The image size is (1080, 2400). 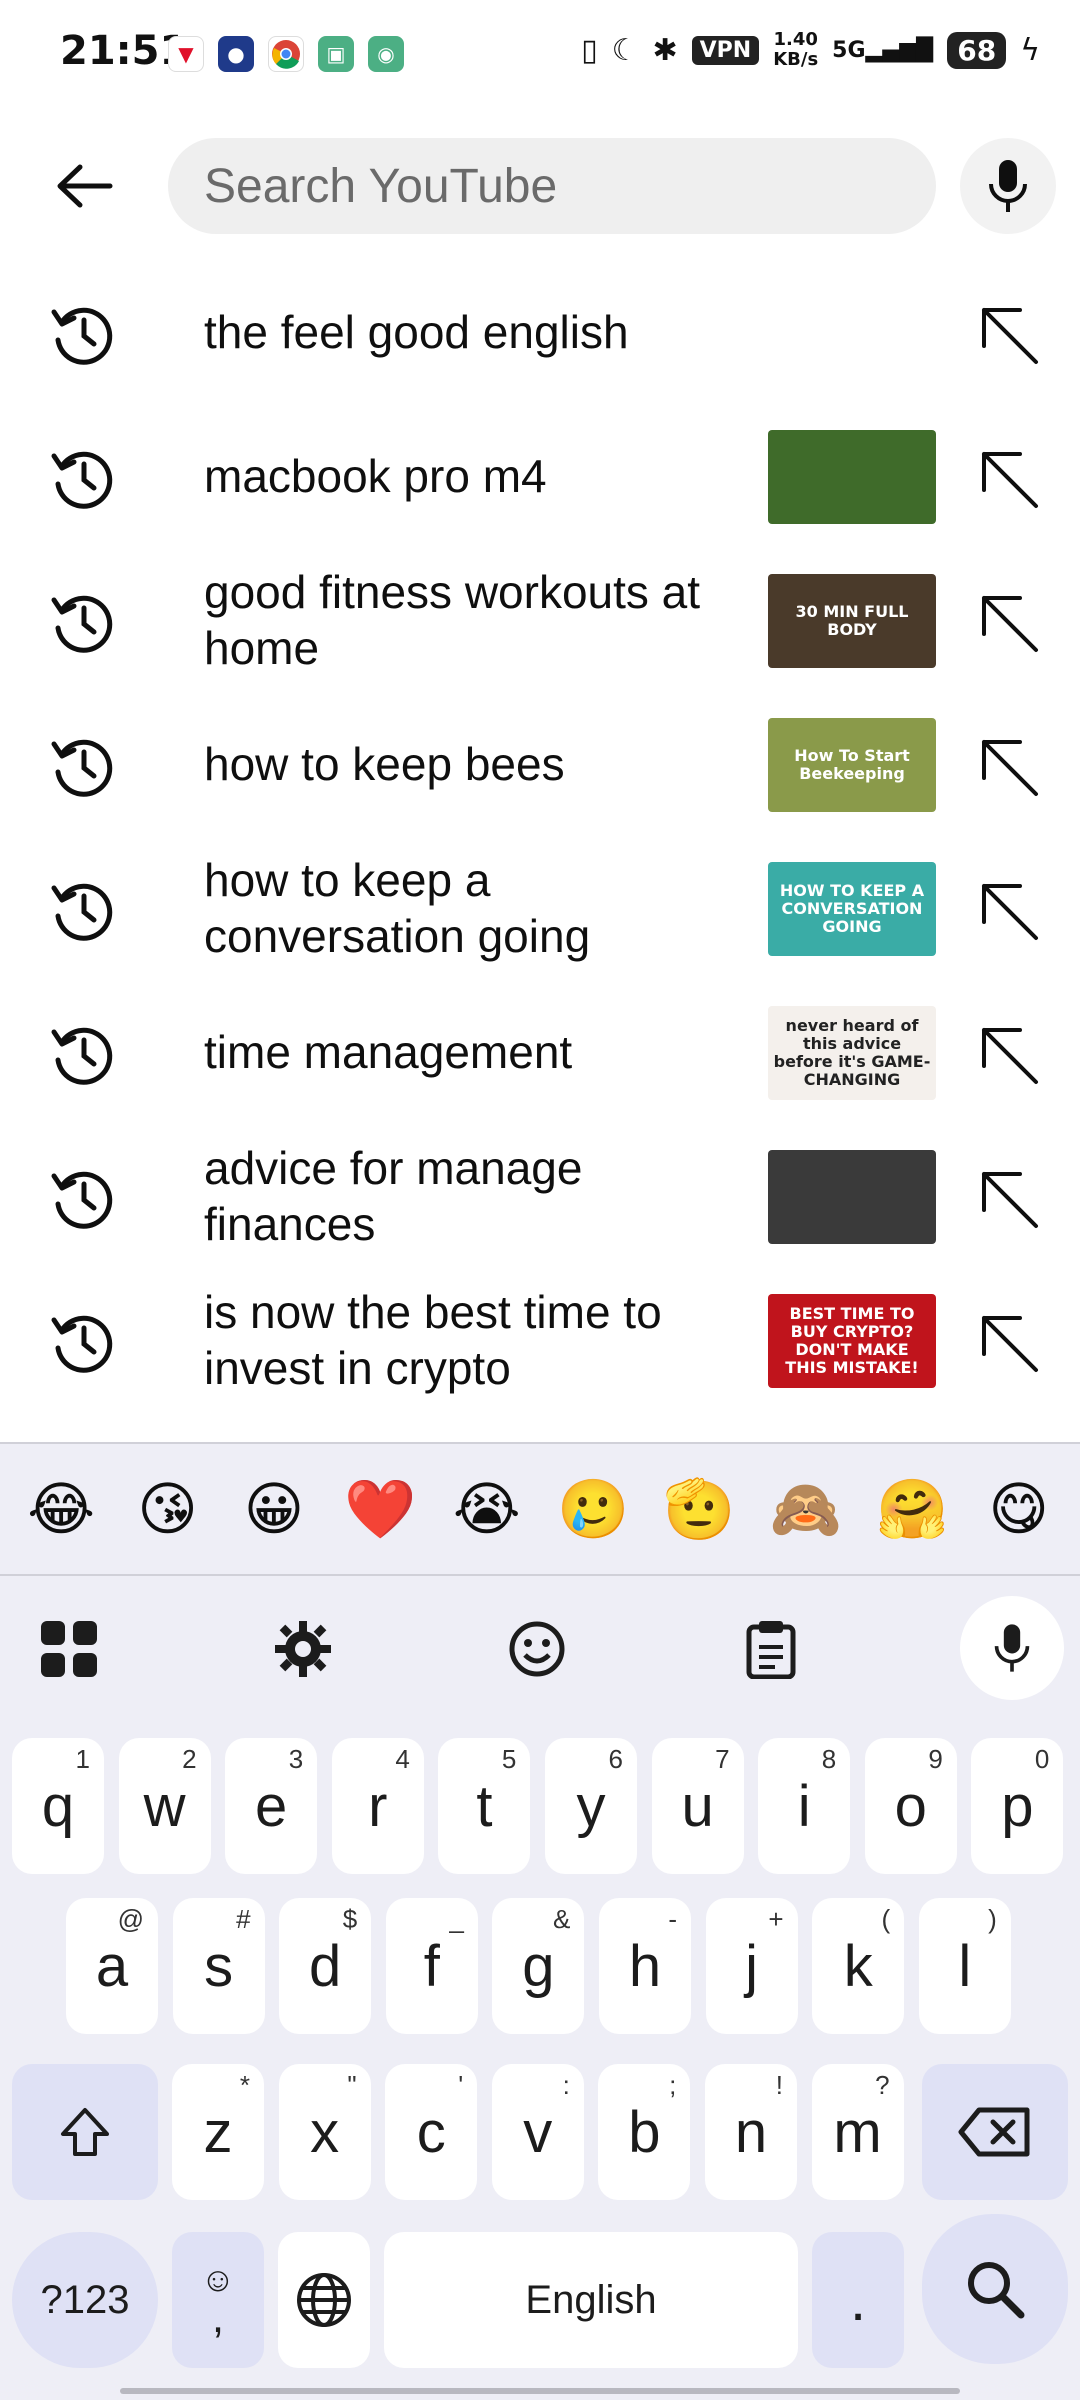 I want to click on key-c: c ', so click(x=431, y=2132).